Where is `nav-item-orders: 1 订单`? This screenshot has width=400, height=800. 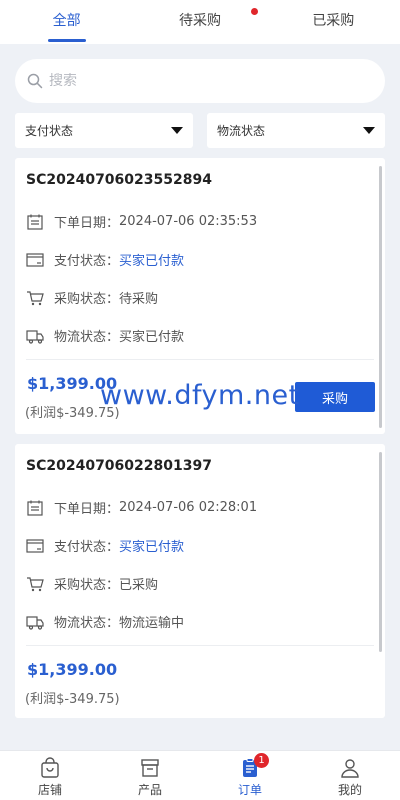 nav-item-orders: 1 订单 is located at coordinates (250, 775).